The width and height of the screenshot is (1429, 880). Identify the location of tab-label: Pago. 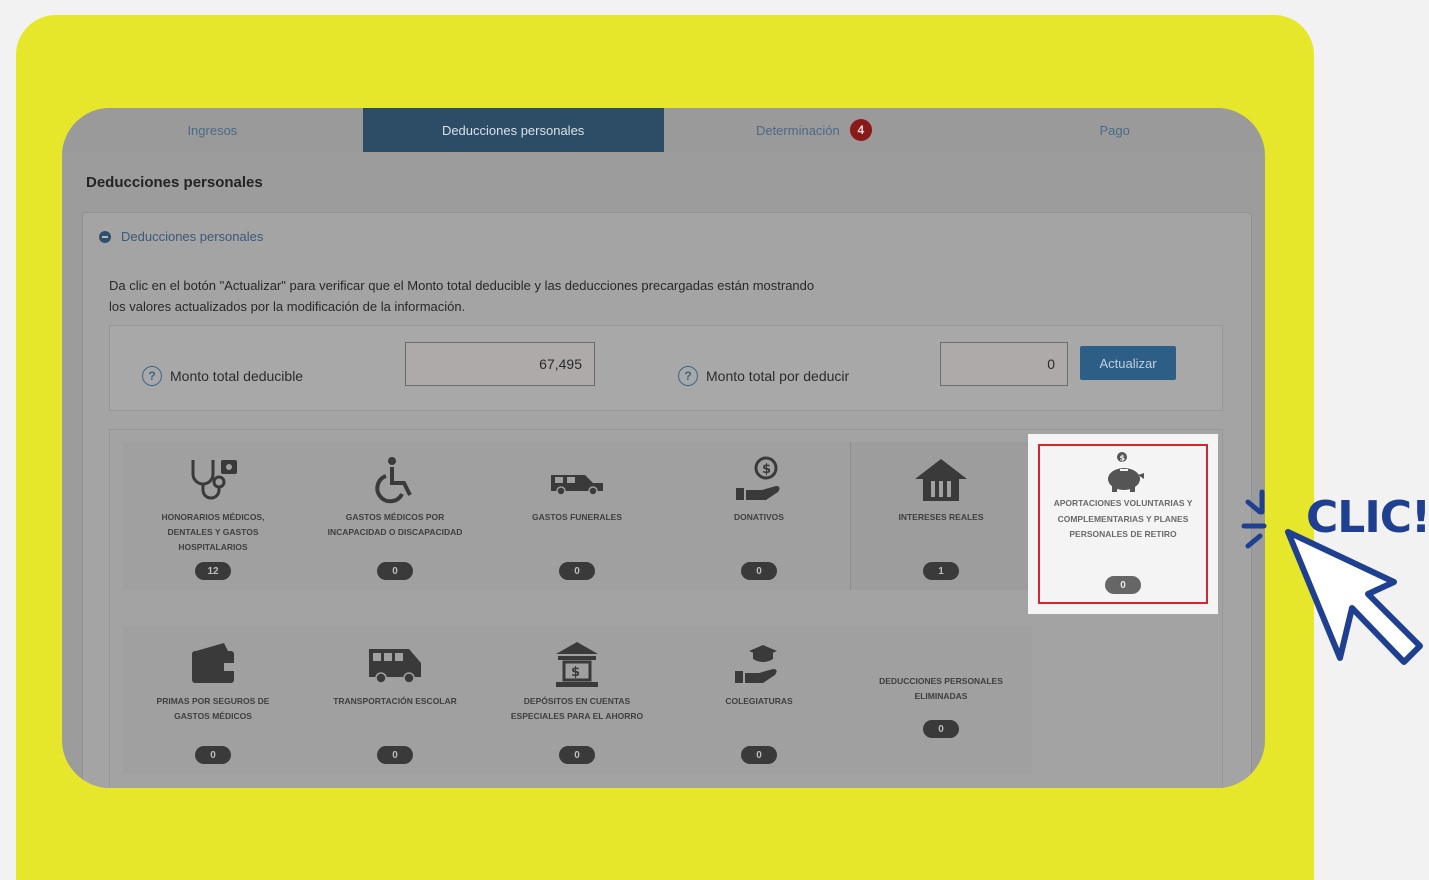
(1114, 130).